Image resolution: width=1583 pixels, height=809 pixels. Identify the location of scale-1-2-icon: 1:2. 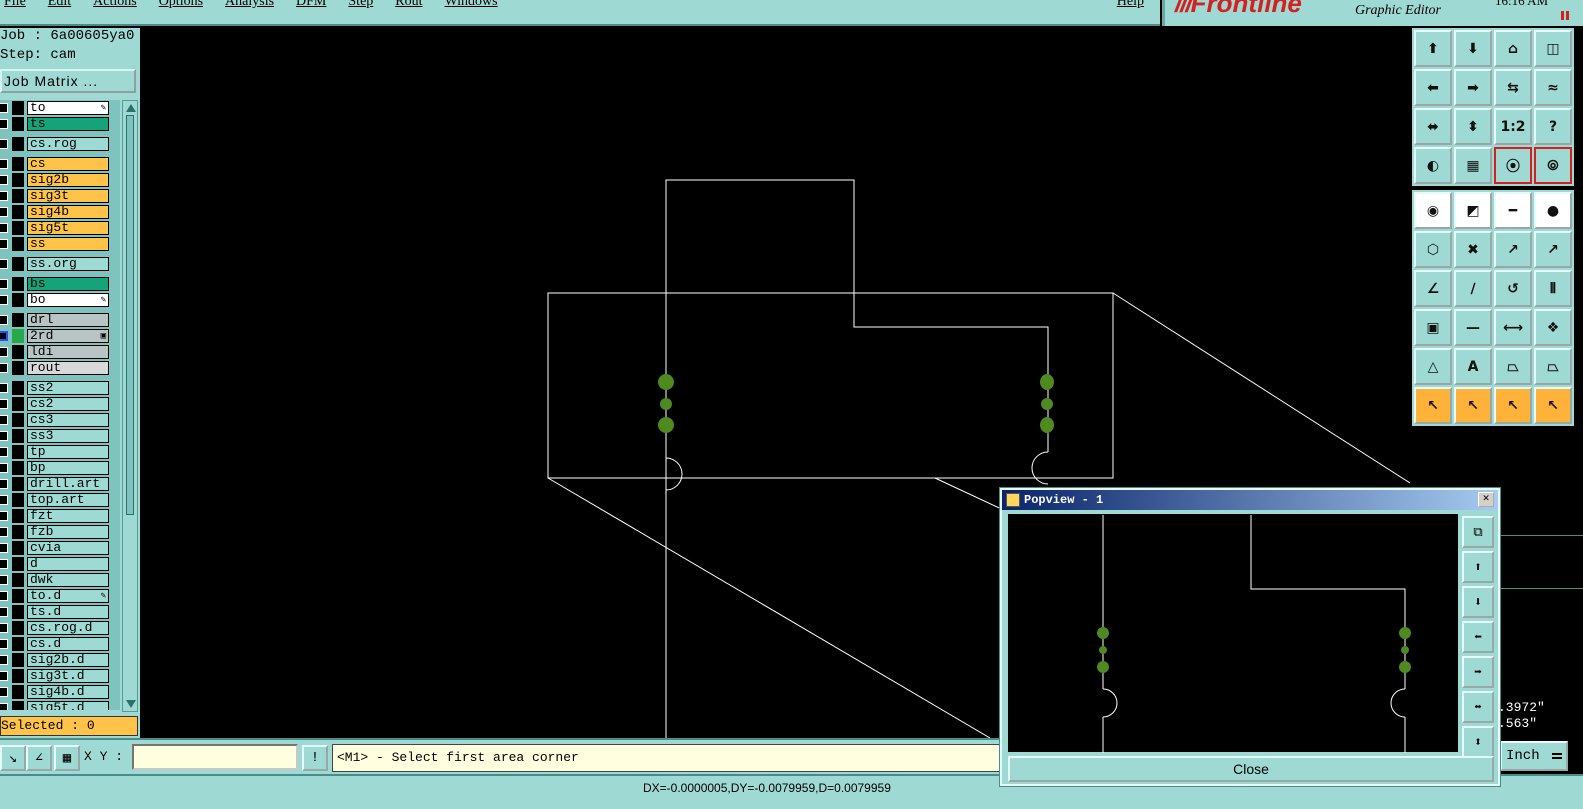
(1513, 126).